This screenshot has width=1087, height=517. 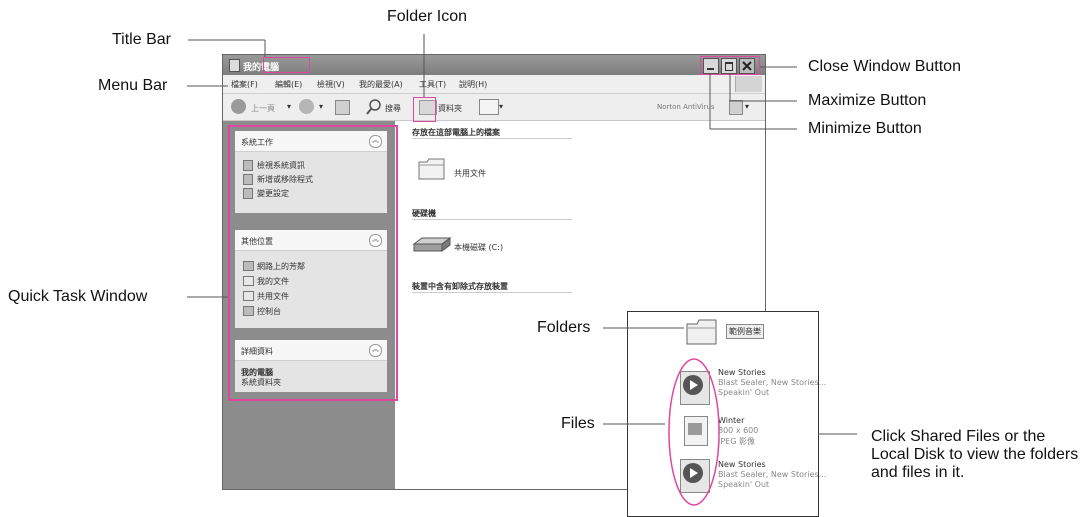 I want to click on inset-folder-label: 範例音樂, so click(x=745, y=331).